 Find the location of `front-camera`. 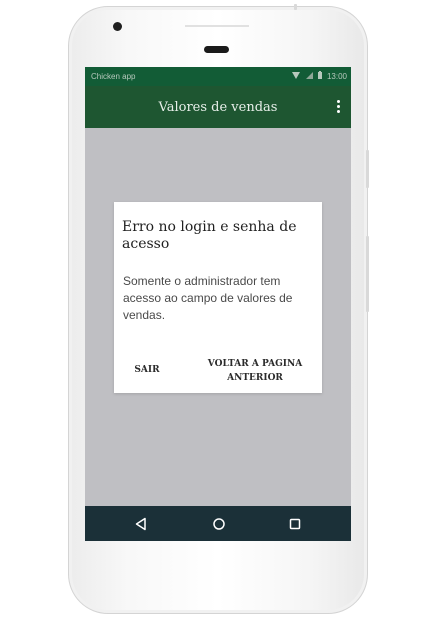

front-camera is located at coordinates (117, 26).